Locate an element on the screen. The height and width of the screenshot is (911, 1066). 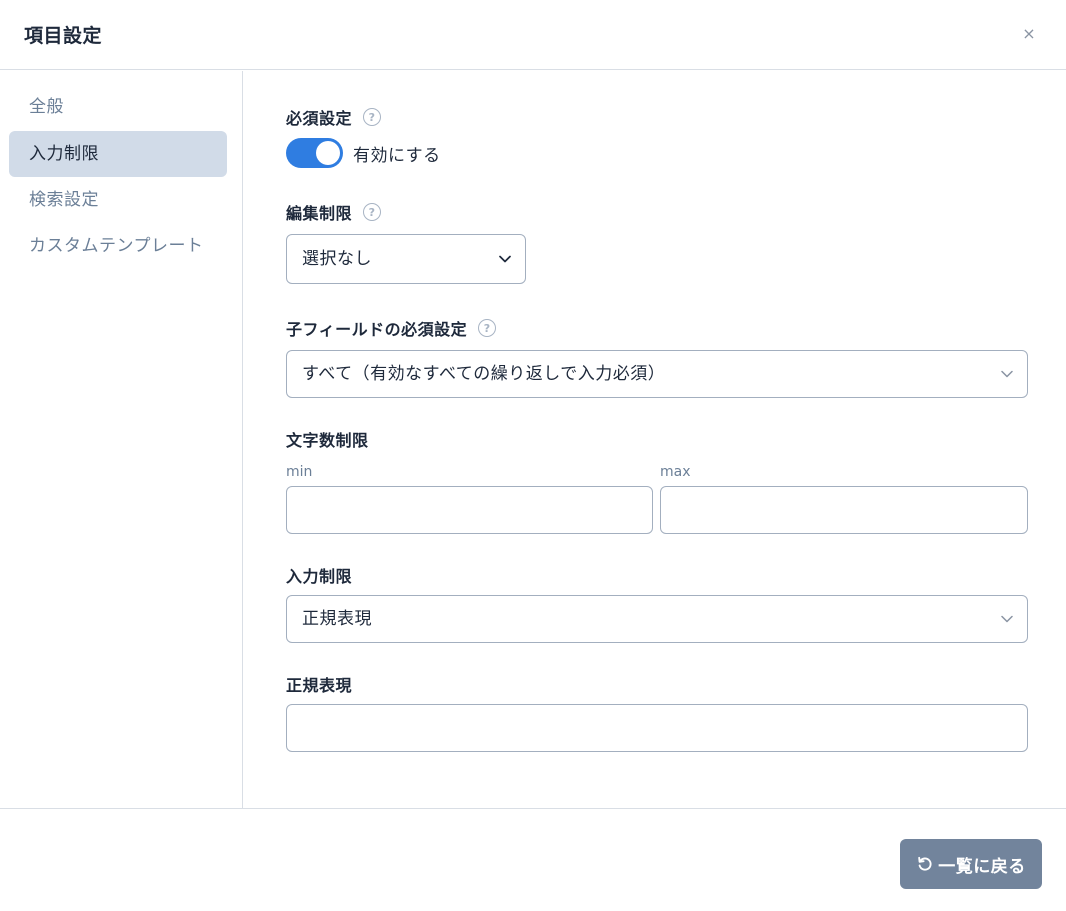
dialog-title: 項目設定 is located at coordinates (63, 36).